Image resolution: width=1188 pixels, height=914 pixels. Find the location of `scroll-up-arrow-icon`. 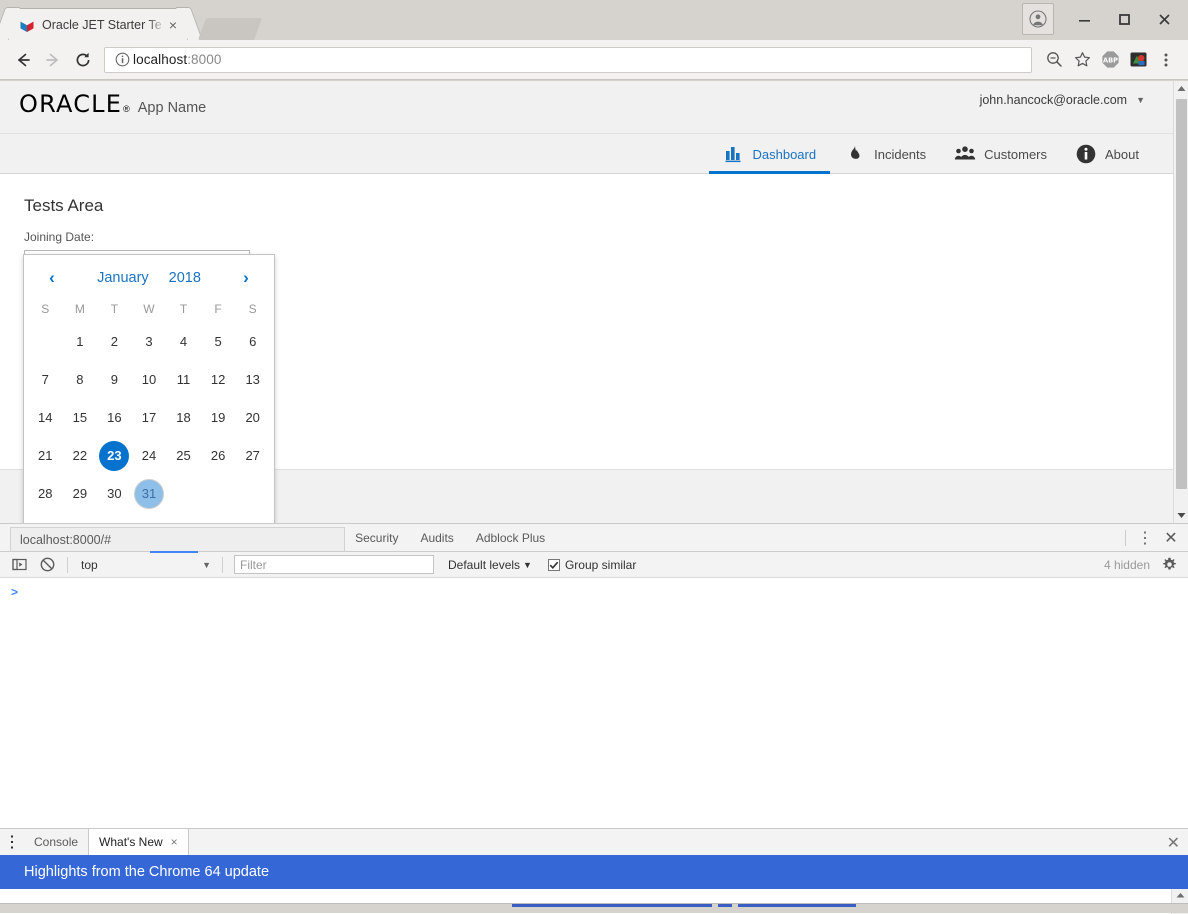

scroll-up-arrow-icon is located at coordinates (1181, 88).